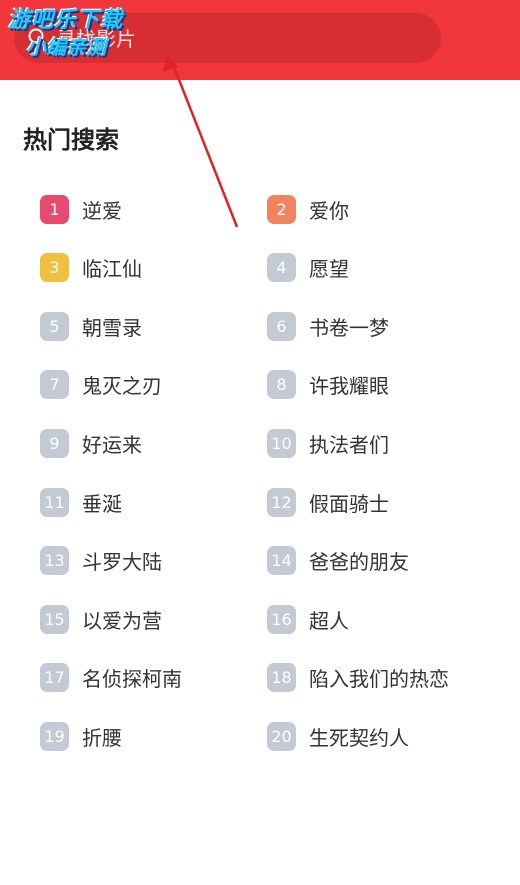  Describe the element at coordinates (281, 736) in the screenshot. I see `rank-badge: 20` at that location.